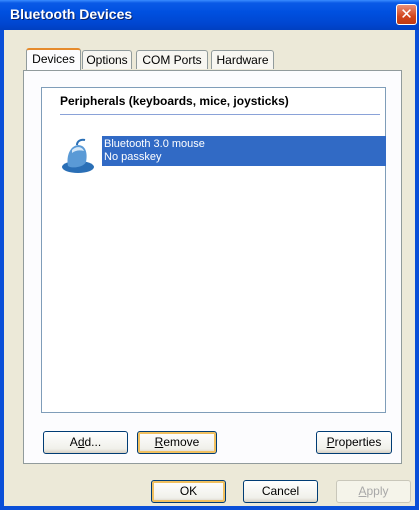  I want to click on properties-button: Properties, so click(354, 442).